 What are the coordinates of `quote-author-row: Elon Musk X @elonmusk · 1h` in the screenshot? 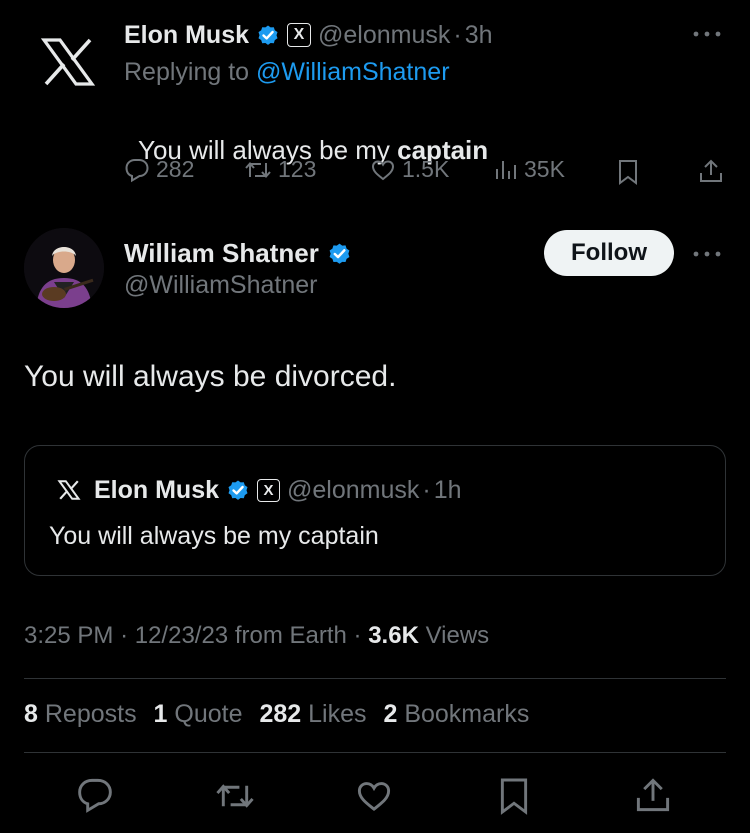 It's located at (259, 490).